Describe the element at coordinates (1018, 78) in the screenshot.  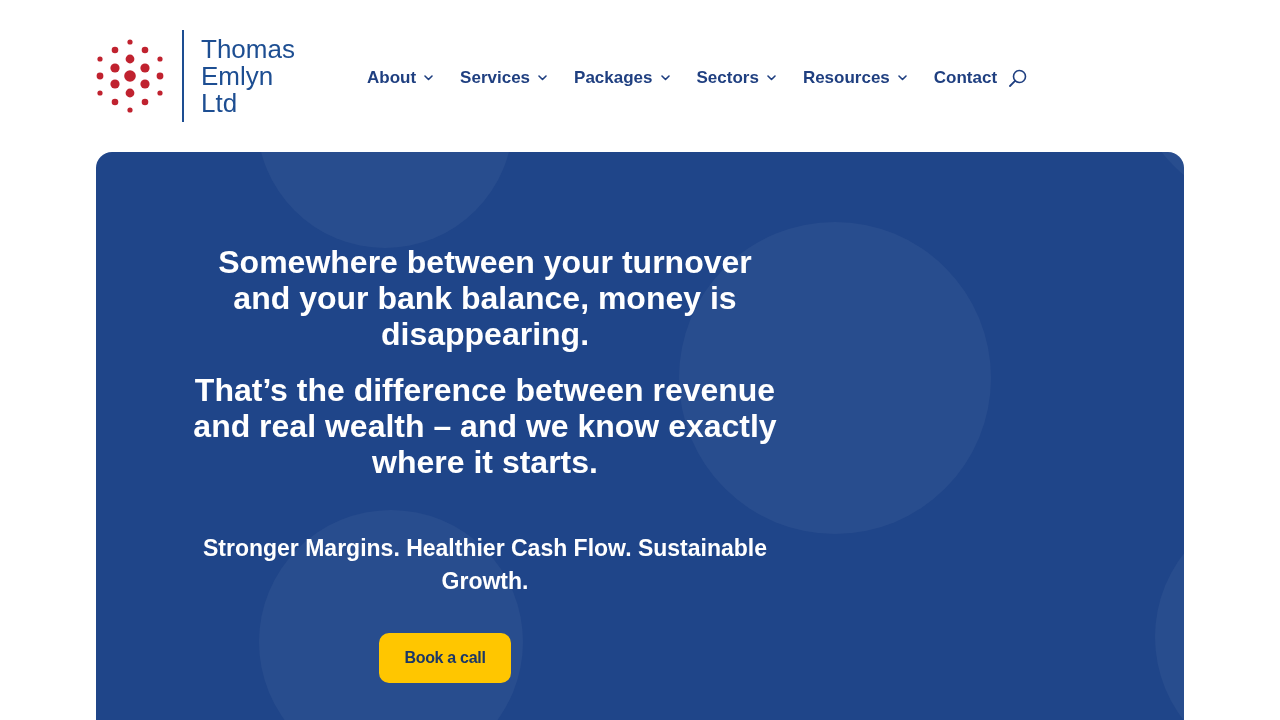
I see `search-icon` at that location.